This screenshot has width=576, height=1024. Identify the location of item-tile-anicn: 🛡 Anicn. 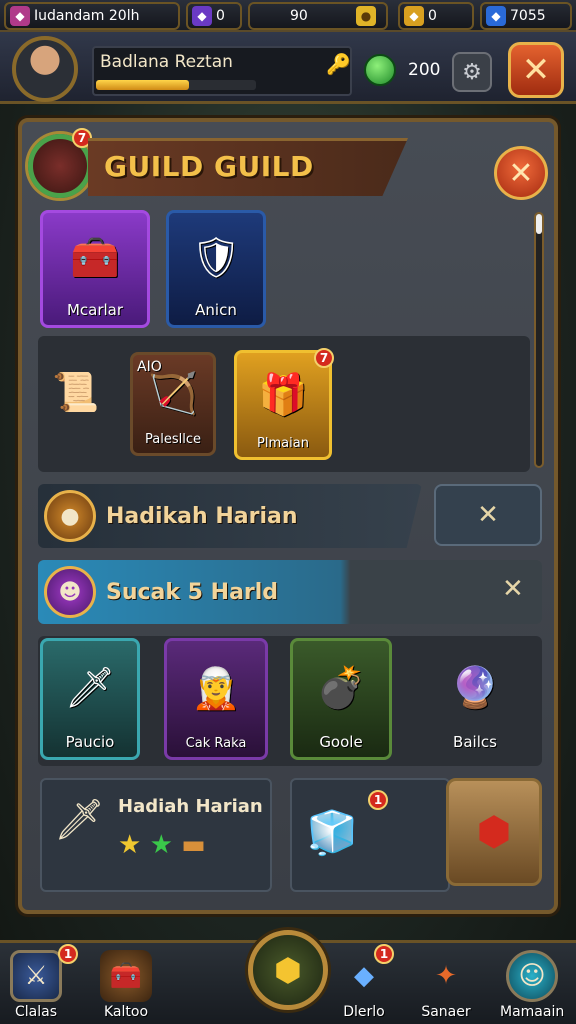
(216, 269).